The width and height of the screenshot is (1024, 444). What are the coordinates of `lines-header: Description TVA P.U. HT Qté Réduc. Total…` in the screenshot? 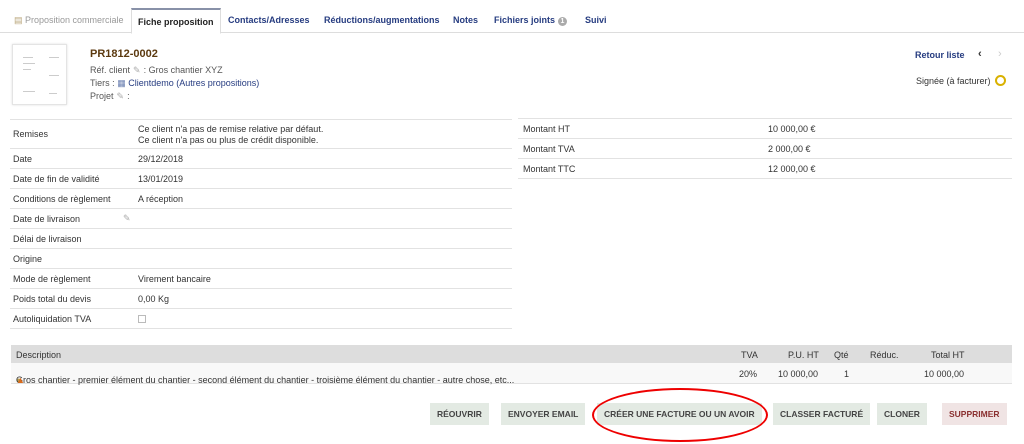 It's located at (511, 354).